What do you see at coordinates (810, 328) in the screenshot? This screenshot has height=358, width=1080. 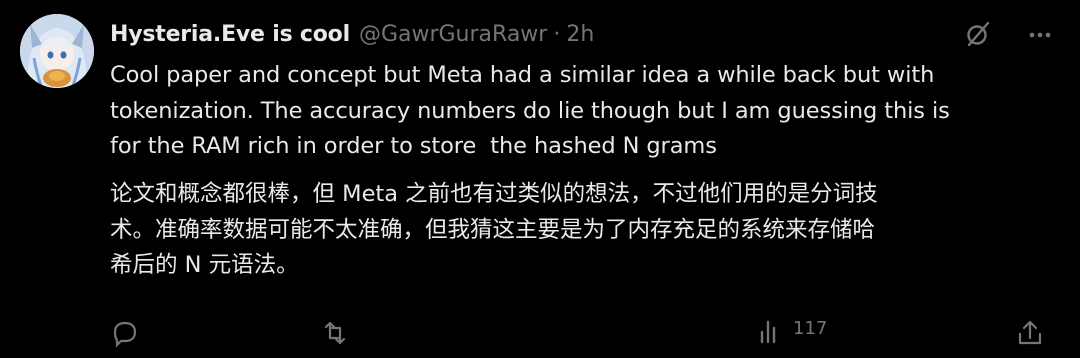 I see `views-count: 117` at bounding box center [810, 328].